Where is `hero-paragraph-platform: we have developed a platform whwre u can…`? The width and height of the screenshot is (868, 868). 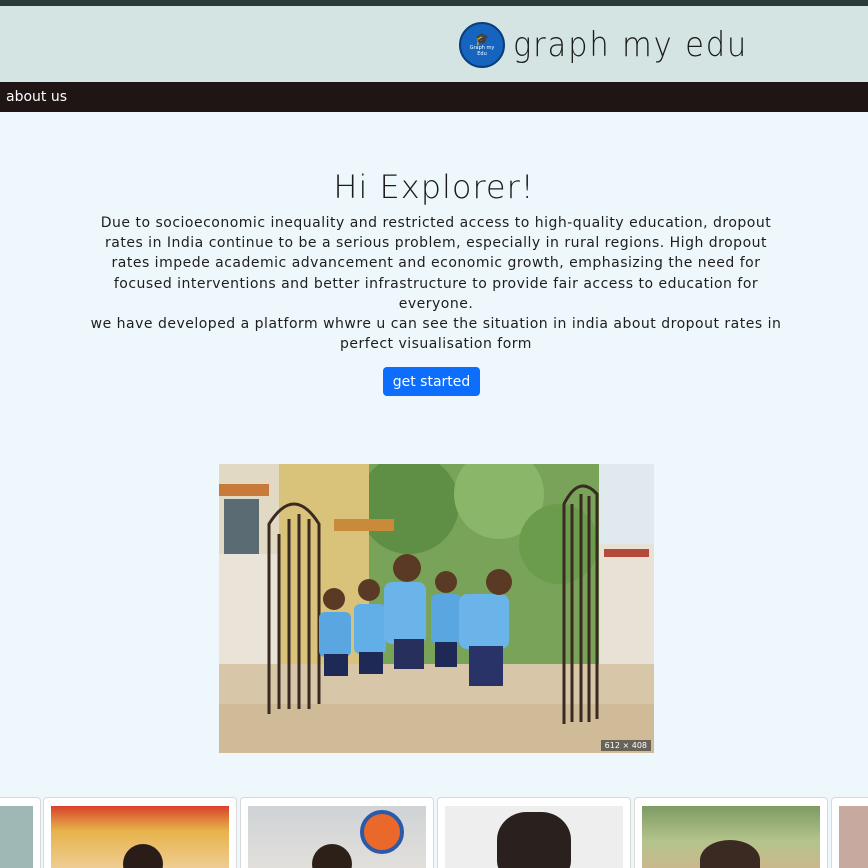
hero-paragraph-platform: we have developed a platform whwre u can… is located at coordinates (436, 334).